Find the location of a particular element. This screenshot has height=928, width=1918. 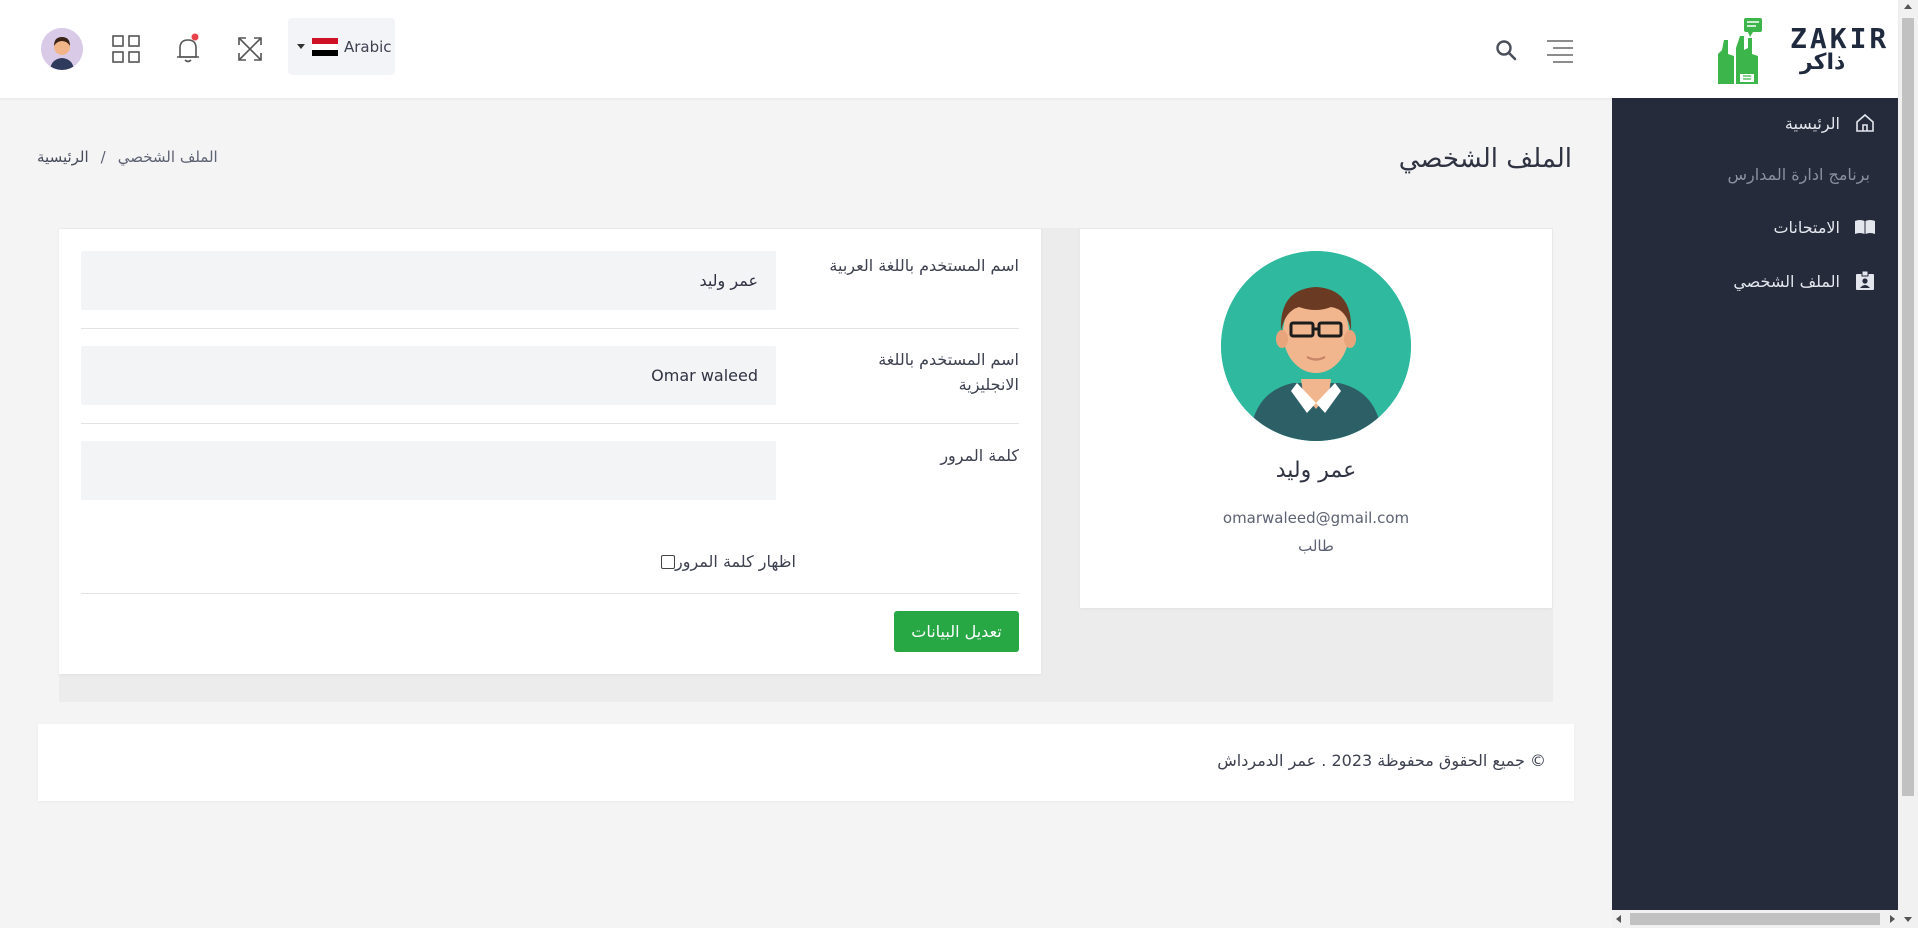

save-profile-button: تعديل البيانات is located at coordinates (956, 631).